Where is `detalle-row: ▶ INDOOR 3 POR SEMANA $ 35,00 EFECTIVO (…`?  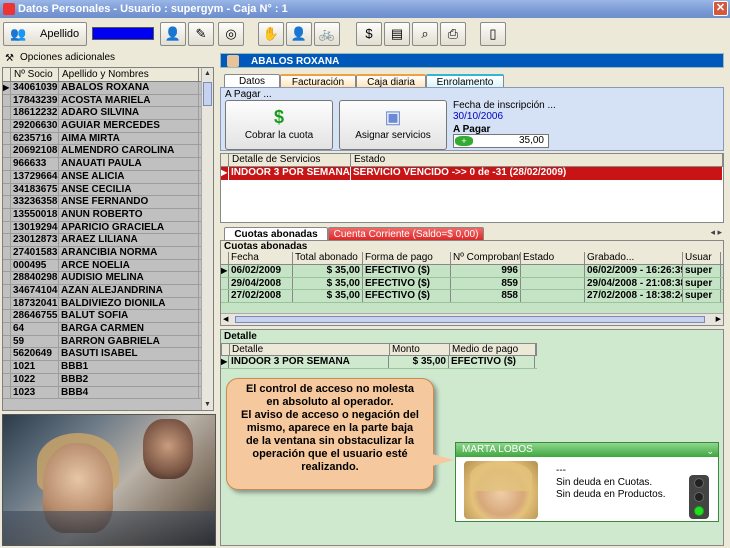 detalle-row: ▶ INDOOR 3 POR SEMANA $ 35,00 EFECTIVO (… is located at coordinates (379, 362).